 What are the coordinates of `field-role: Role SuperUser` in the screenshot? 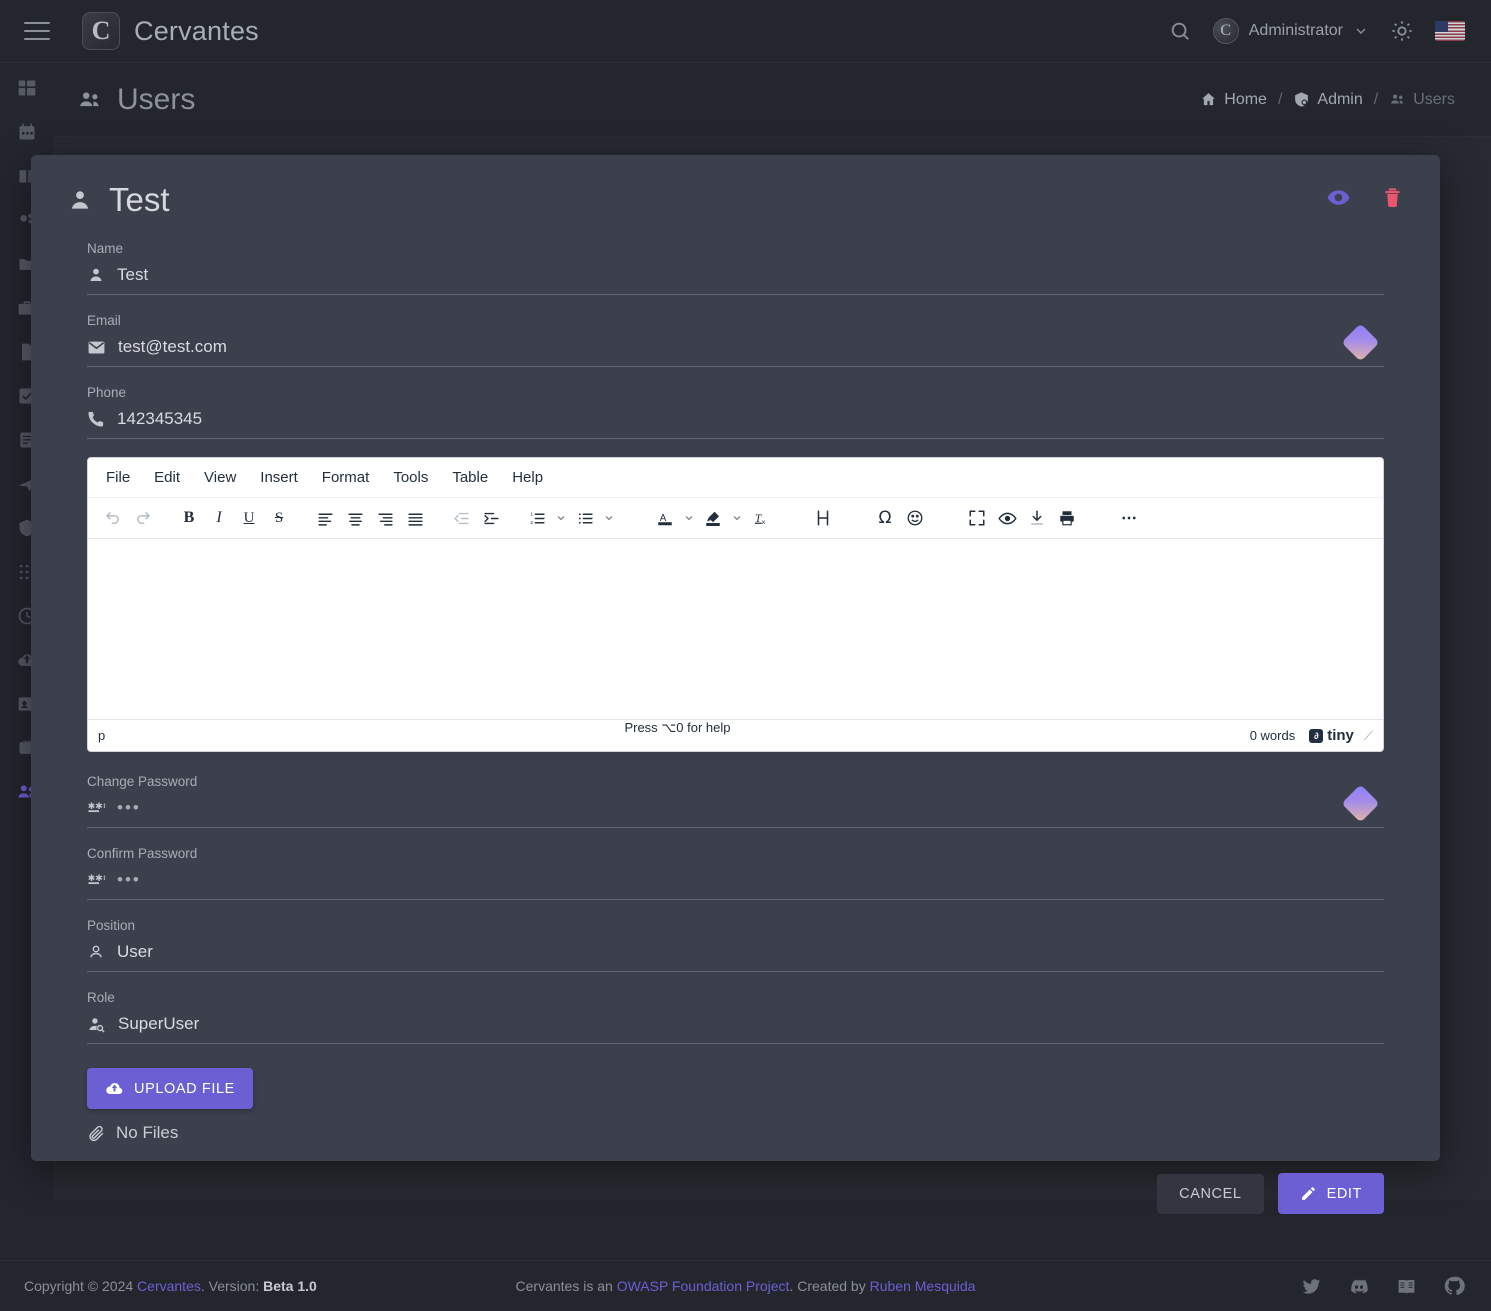 It's located at (735, 1017).